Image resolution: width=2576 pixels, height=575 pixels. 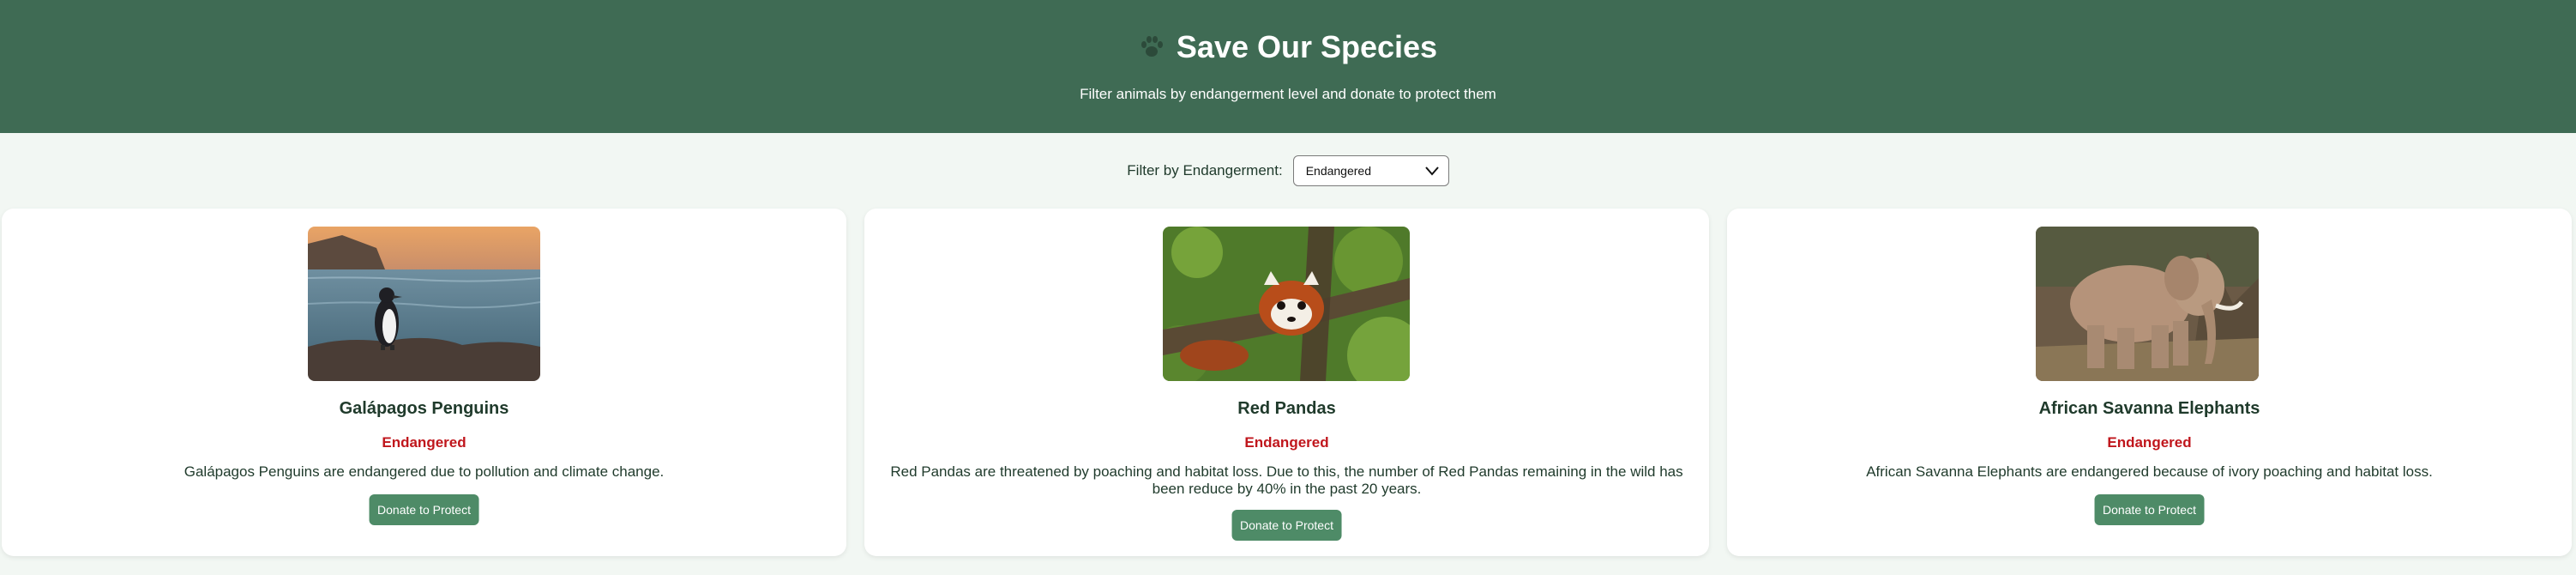 What do you see at coordinates (1338, 171) in the screenshot?
I see `endangerment-select-value: Endangered` at bounding box center [1338, 171].